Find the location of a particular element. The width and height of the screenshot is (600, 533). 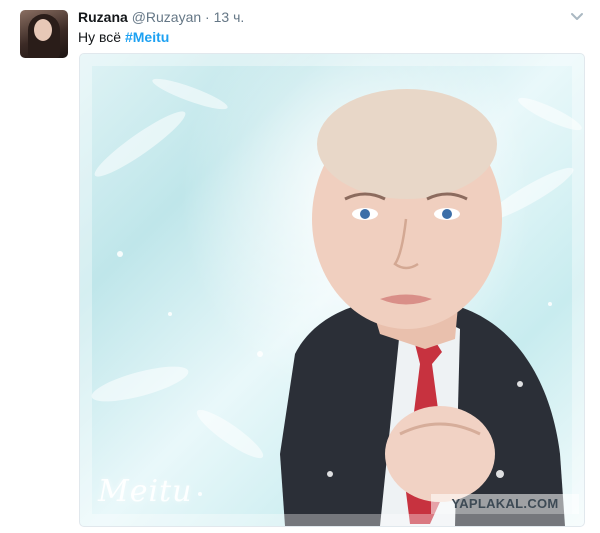

tweet-header: Ruzana @Ruzayan · 13 ч. is located at coordinates (161, 17).